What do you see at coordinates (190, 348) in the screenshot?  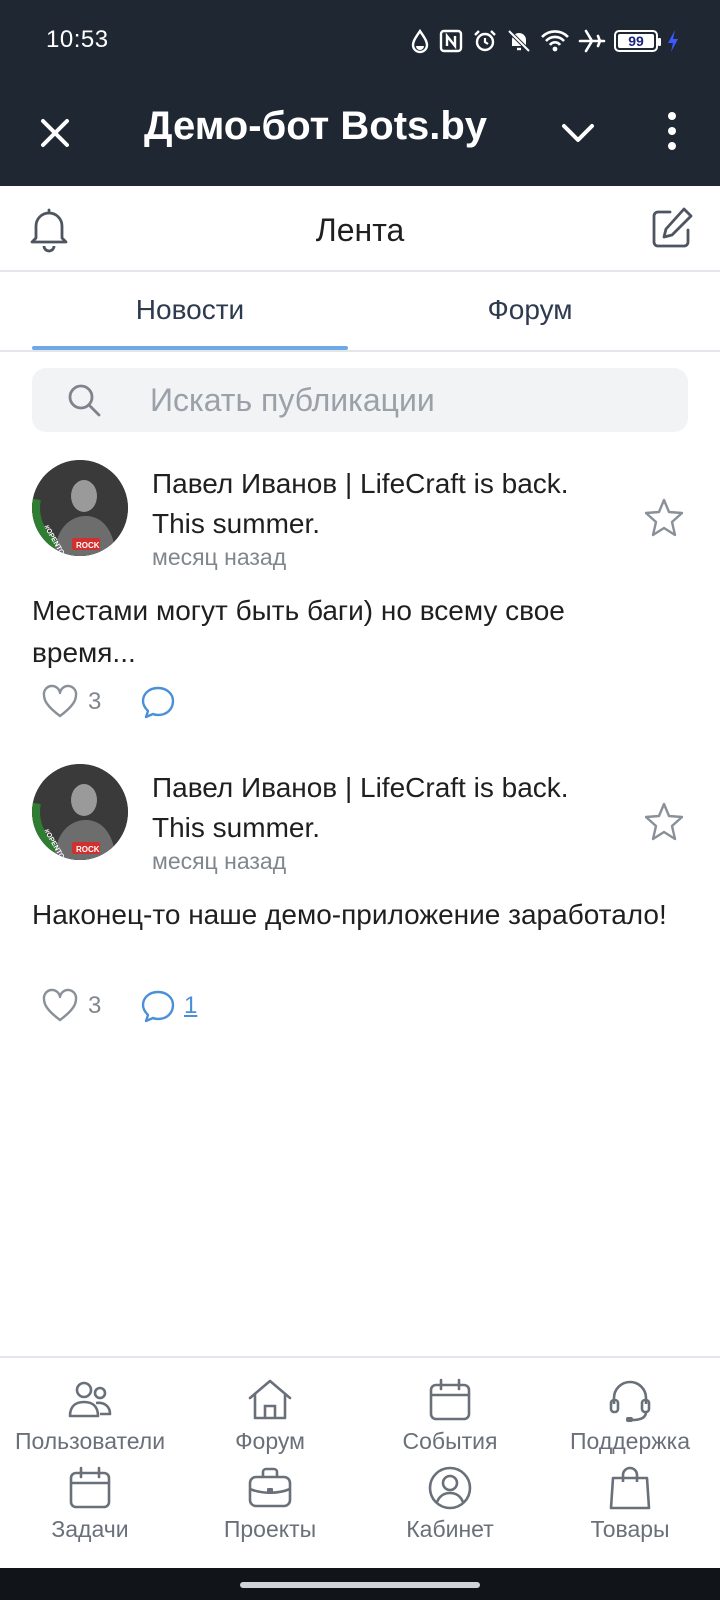 I see `active-tab-indicator` at bounding box center [190, 348].